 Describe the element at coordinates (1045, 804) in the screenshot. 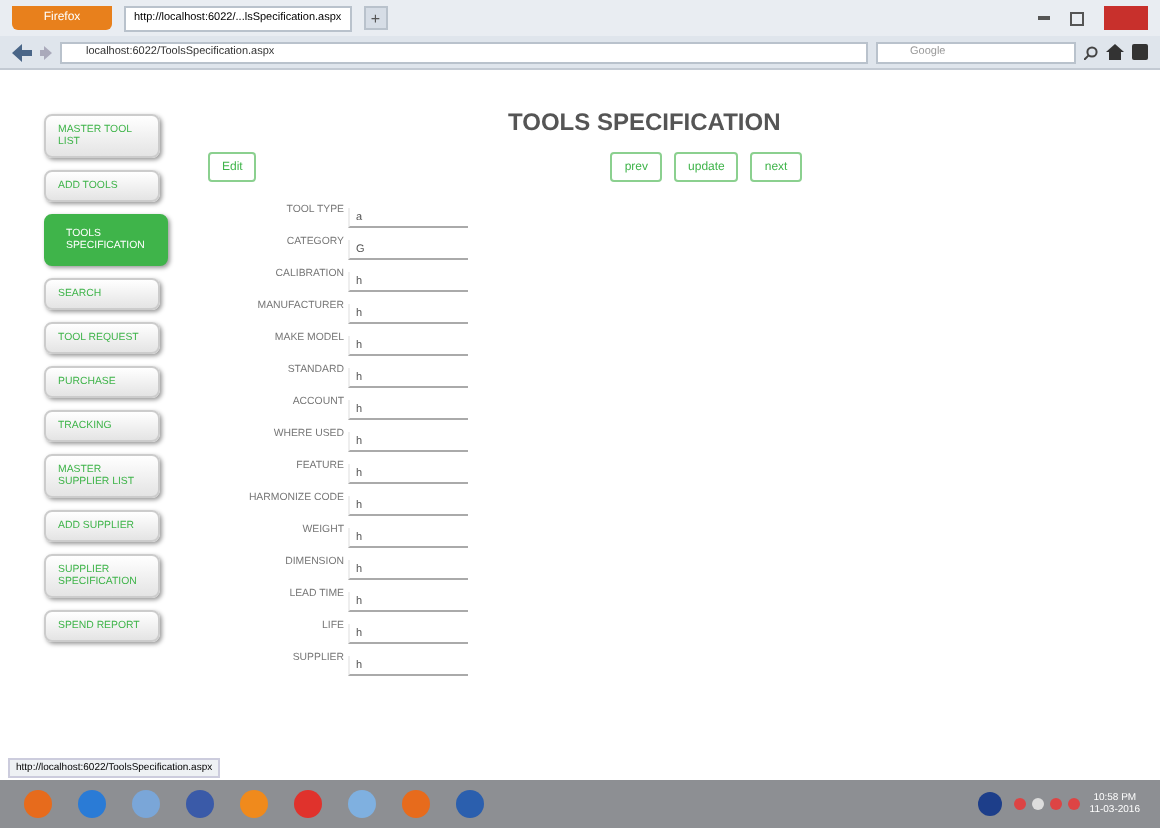

I see `tray-icons-drawing` at that location.